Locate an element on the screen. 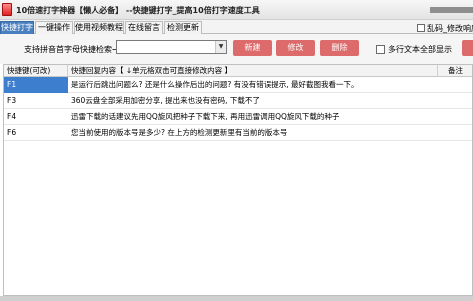 The height and width of the screenshot is (301, 473). reply-content-cell: 360云盘全部采用加密分享, 提出来也没有密码, 下载不了 is located at coordinates (253, 101).